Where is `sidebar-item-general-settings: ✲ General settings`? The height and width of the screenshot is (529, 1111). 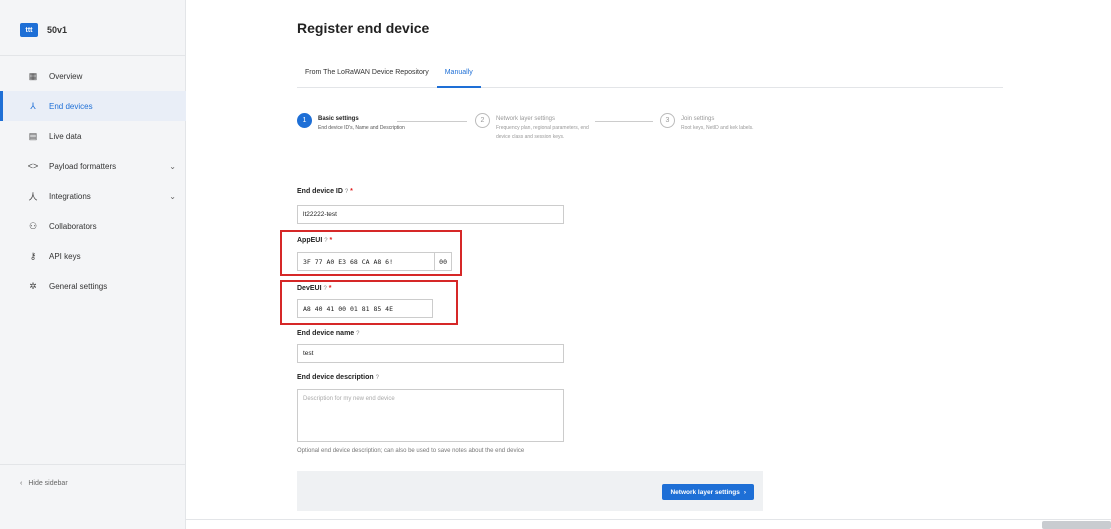 sidebar-item-general-settings: ✲ General settings is located at coordinates (93, 286).